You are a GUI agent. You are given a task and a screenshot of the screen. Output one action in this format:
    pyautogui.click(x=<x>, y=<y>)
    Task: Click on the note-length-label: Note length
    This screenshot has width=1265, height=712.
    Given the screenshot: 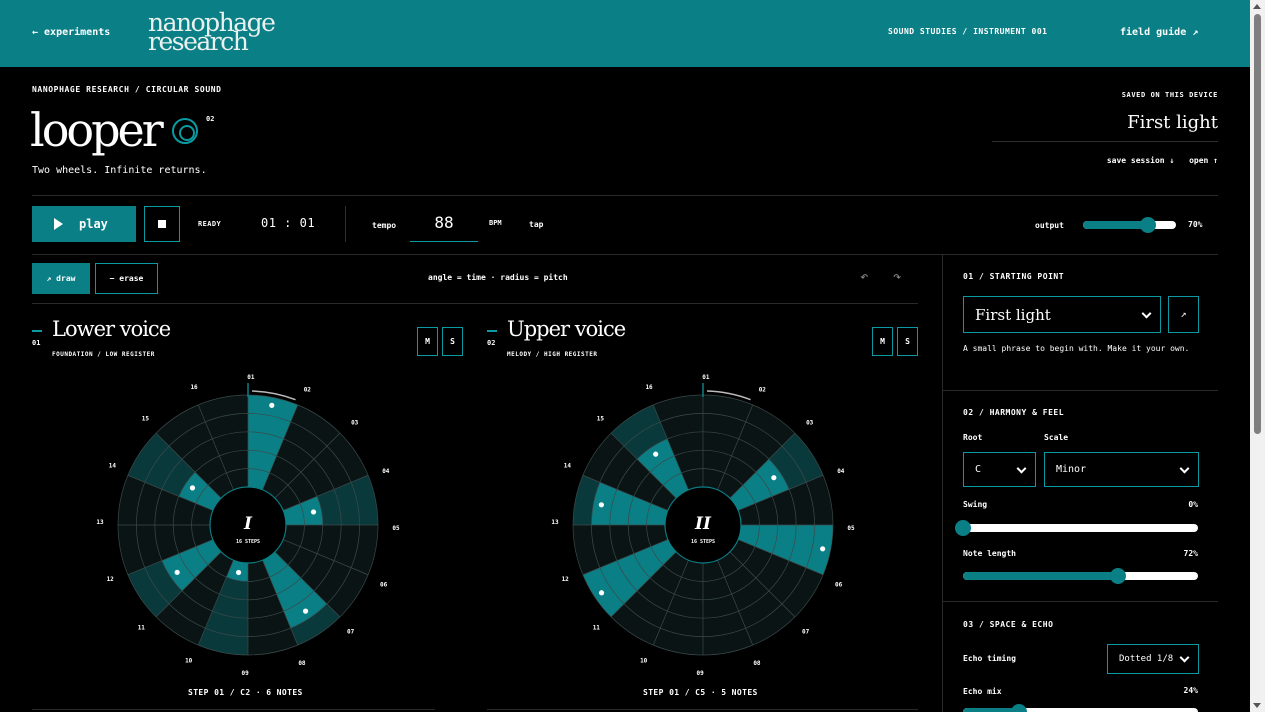 What is the action you would take?
    pyautogui.click(x=989, y=553)
    